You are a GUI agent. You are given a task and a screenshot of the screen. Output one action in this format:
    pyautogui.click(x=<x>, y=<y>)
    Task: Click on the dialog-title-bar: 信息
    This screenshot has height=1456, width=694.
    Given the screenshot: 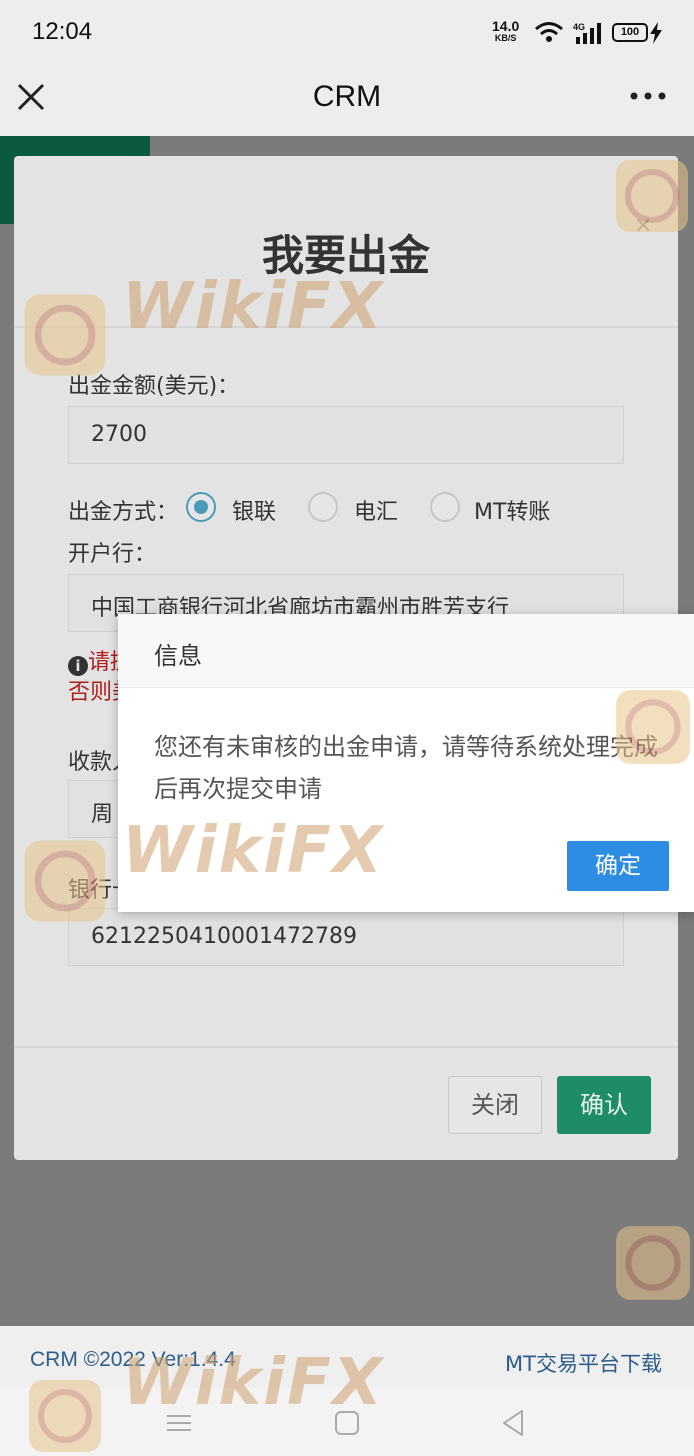 What is the action you would take?
    pyautogui.click(x=406, y=651)
    